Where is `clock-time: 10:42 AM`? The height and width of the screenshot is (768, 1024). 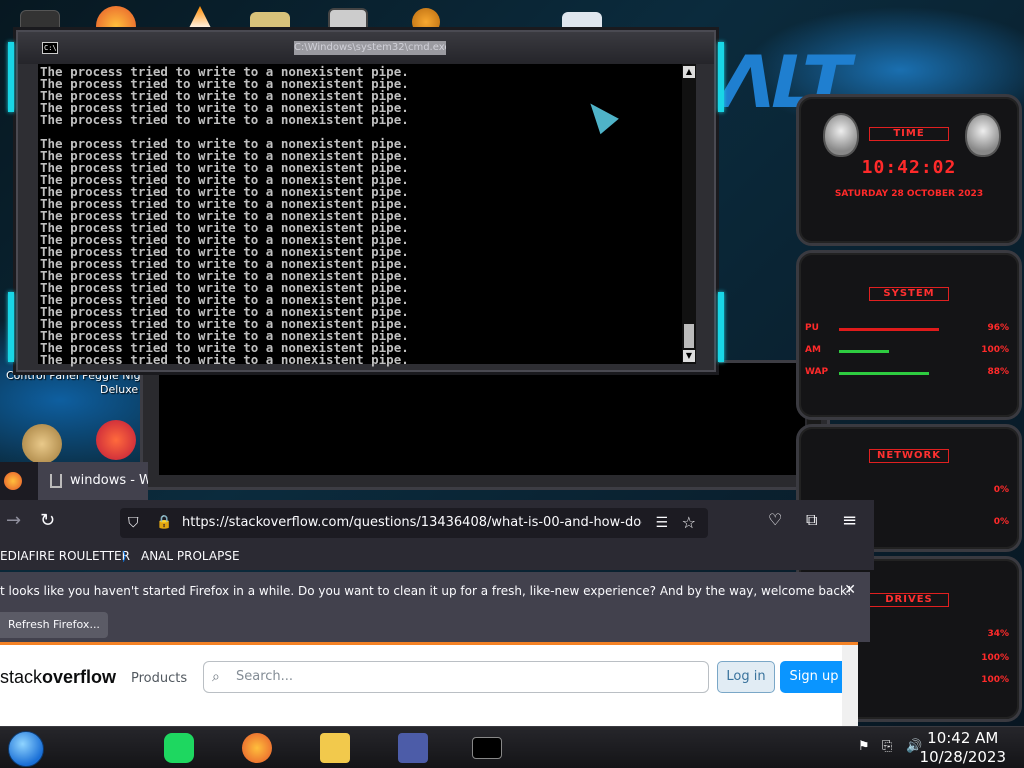
clock-time: 10:42 AM is located at coordinates (963, 738).